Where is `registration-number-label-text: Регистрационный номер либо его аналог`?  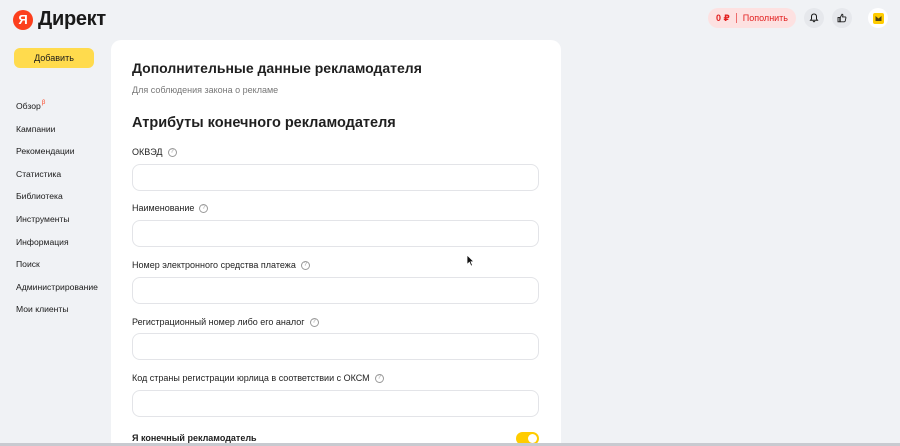
registration-number-label-text: Регистрационный номер либо его аналог is located at coordinates (218, 322).